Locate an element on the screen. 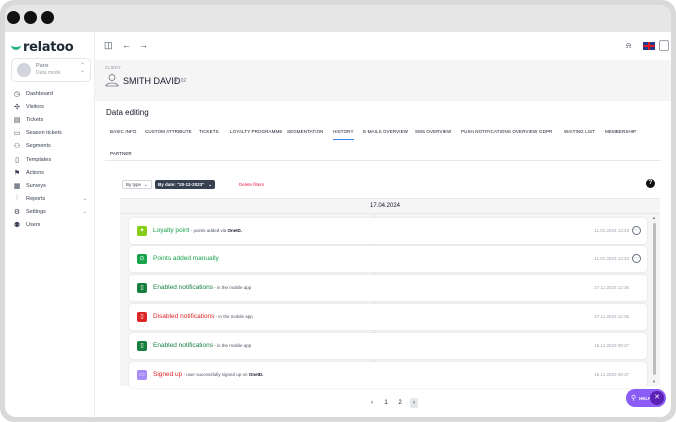 The image size is (676, 422). tab-history: History is located at coordinates (343, 134).